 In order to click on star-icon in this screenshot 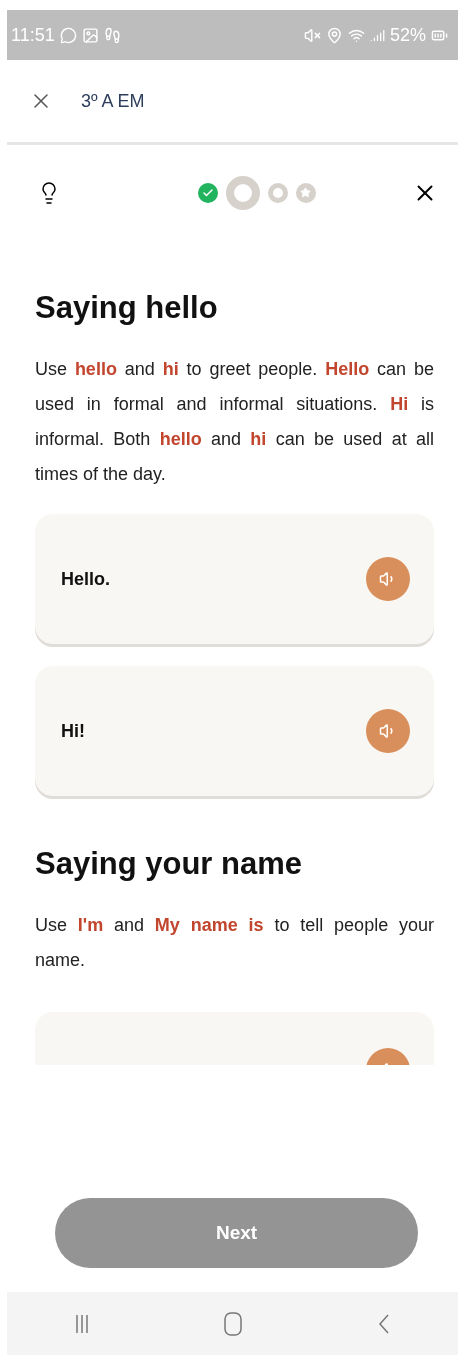, I will do `click(305, 192)`.